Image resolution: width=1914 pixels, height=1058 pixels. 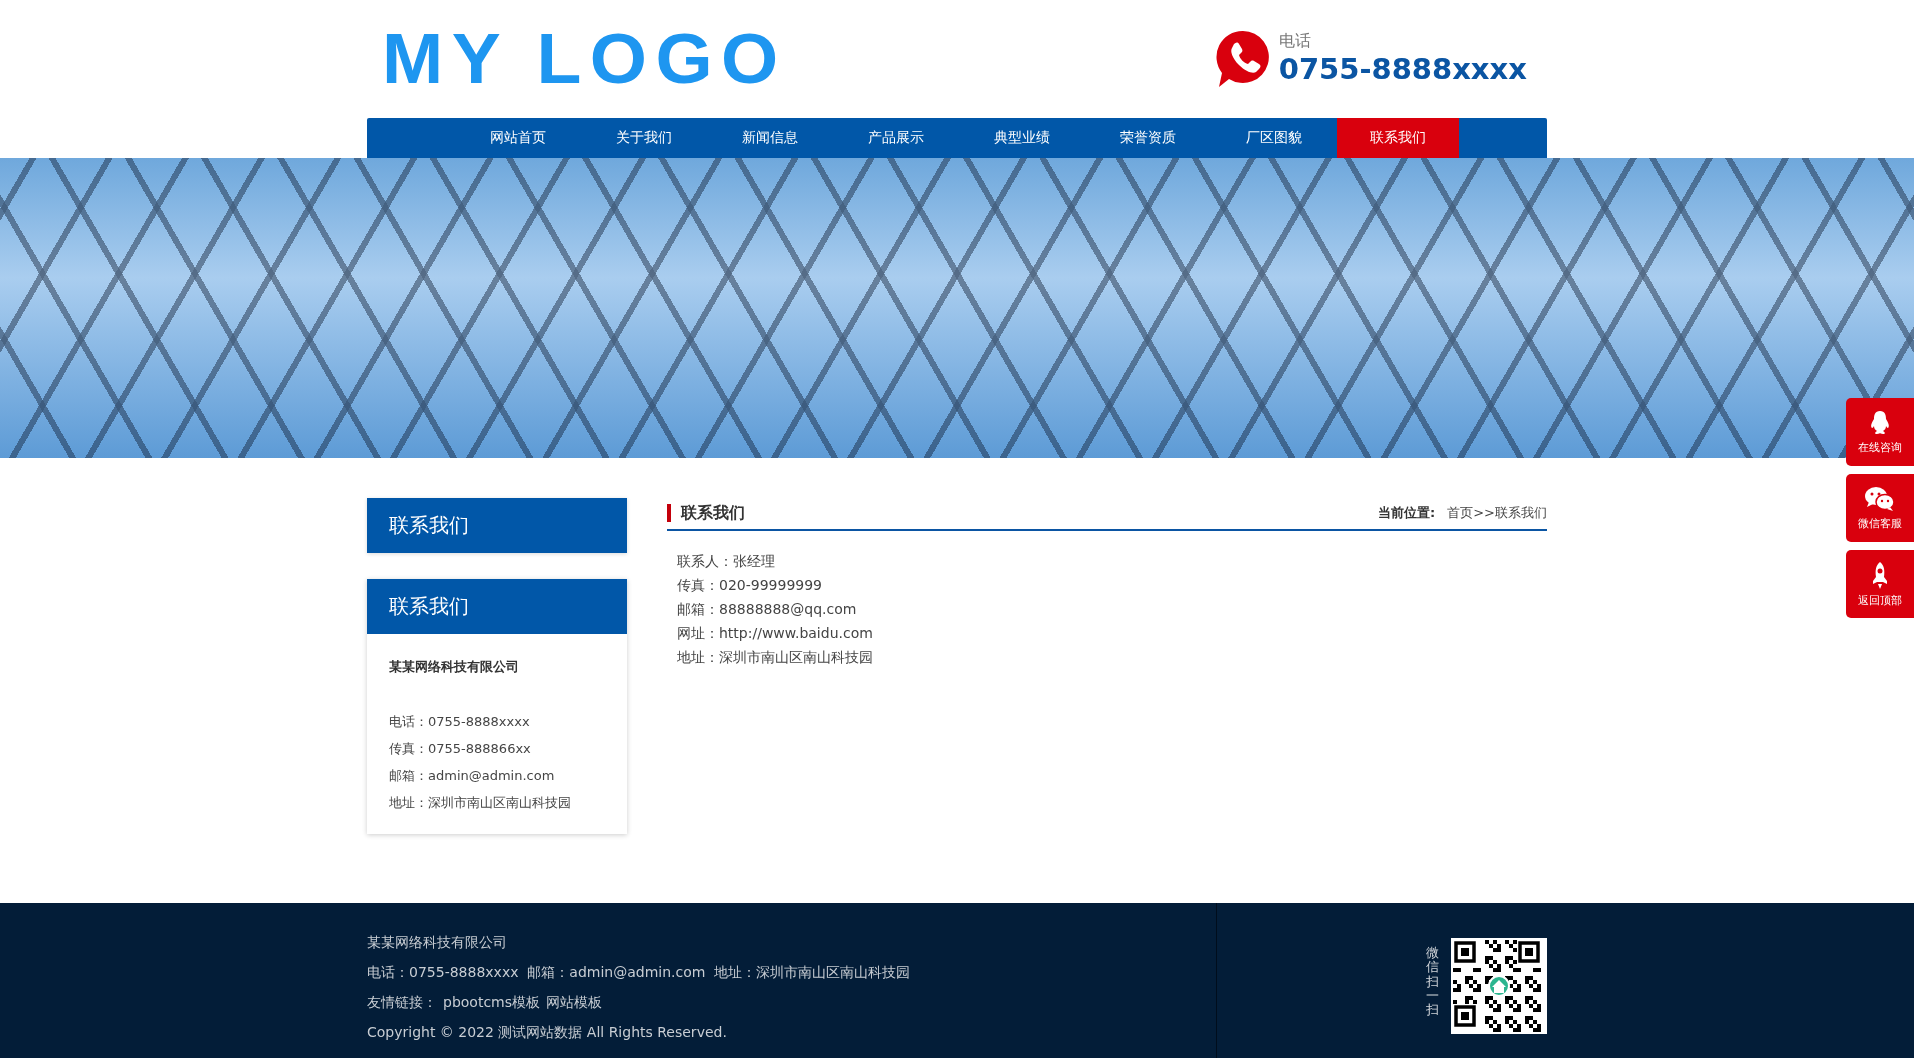 I want to click on phone-label: 电话, so click(x=1295, y=41).